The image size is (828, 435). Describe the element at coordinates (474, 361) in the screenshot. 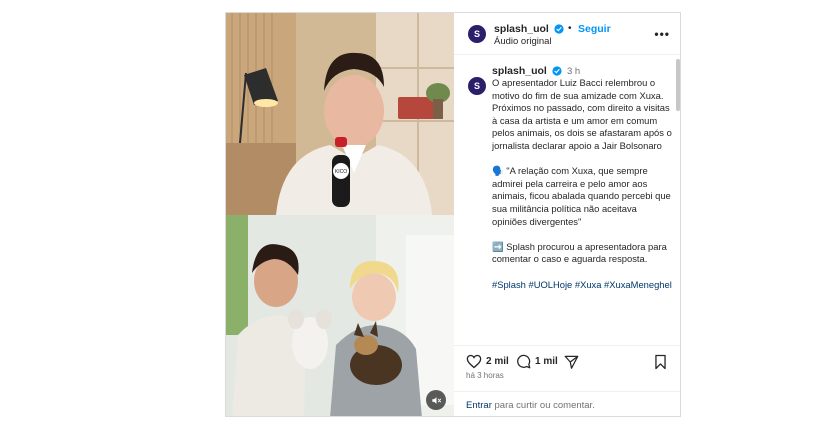

I see `heart-icon` at that location.